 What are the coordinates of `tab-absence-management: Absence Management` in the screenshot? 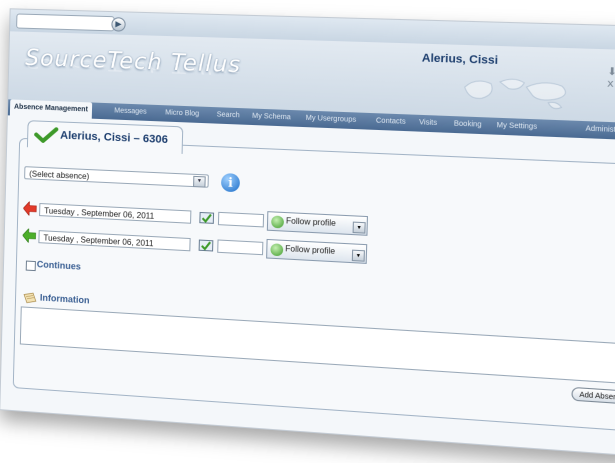 It's located at (51, 109).